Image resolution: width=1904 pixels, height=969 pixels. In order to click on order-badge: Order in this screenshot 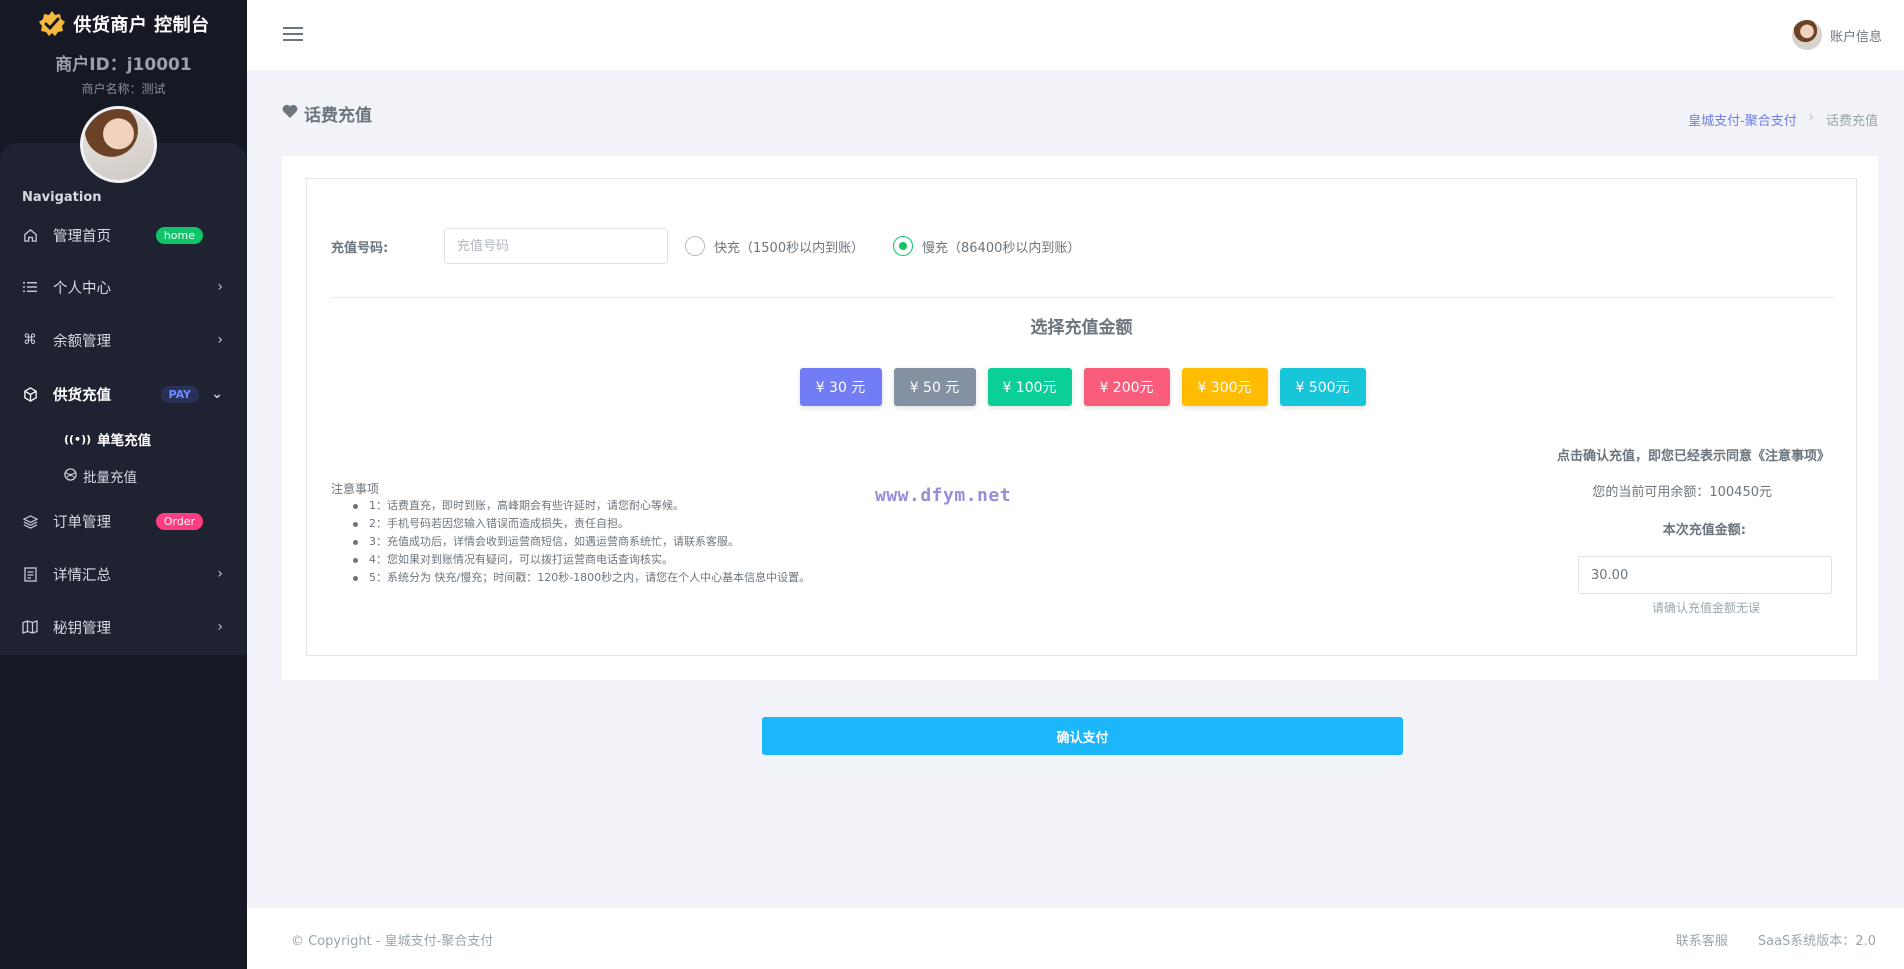, I will do `click(179, 521)`.